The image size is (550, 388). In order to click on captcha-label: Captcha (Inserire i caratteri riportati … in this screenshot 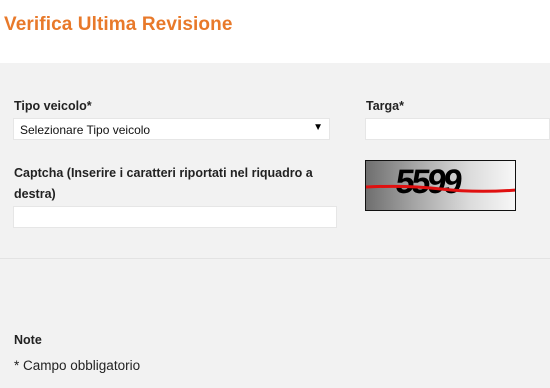, I will do `click(174, 184)`.